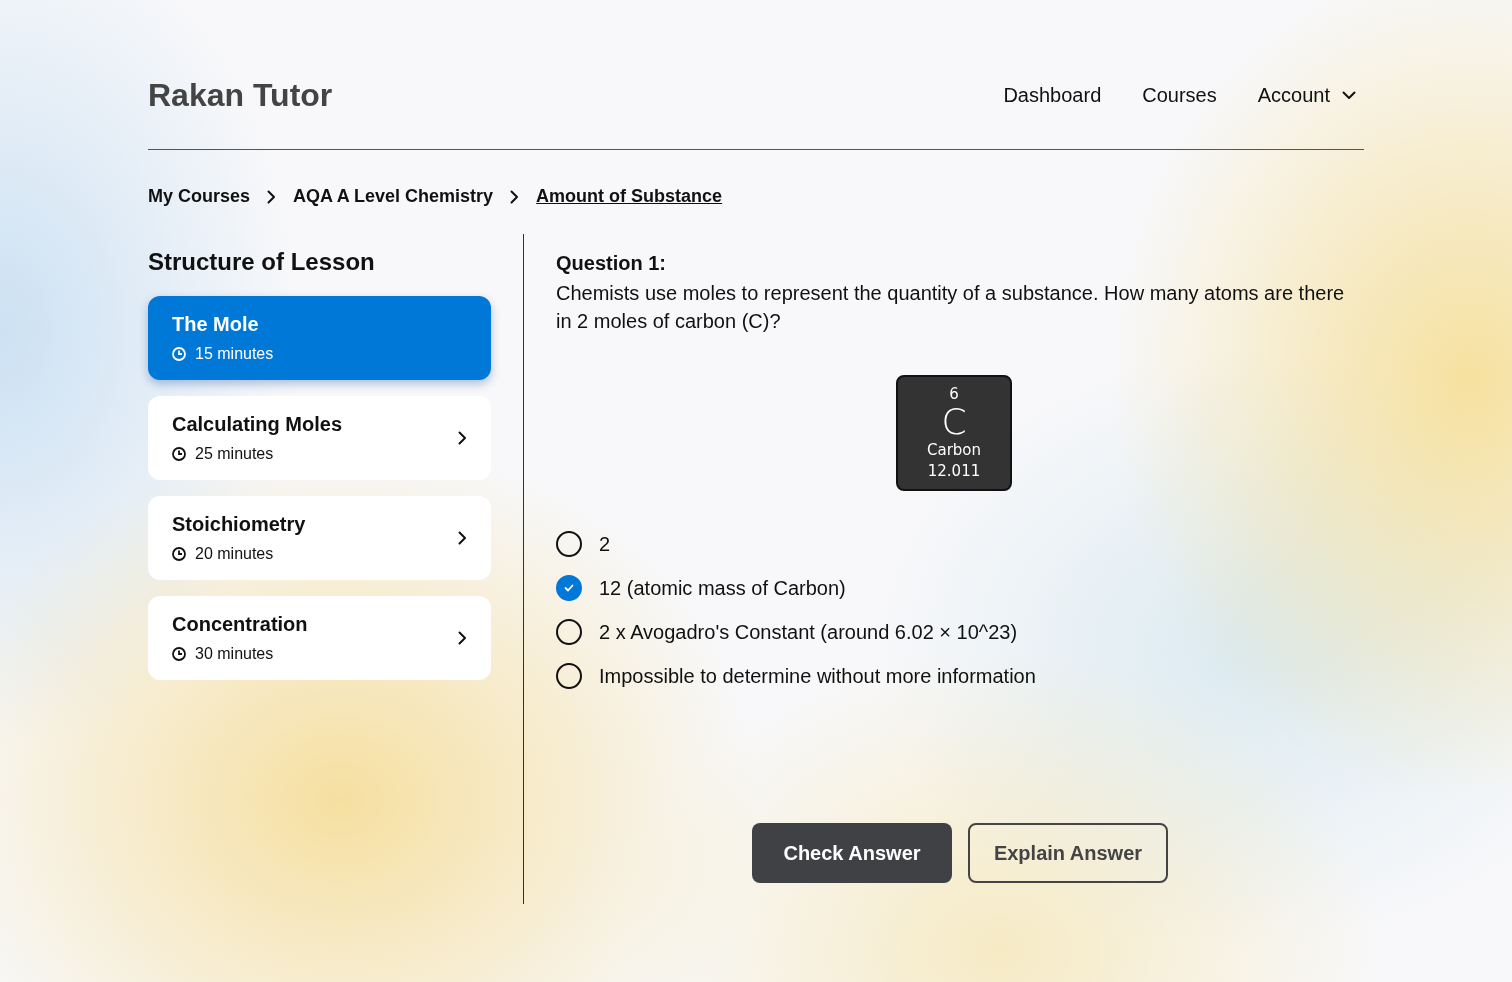  I want to click on lesson-title: Calculating Moles, so click(257, 424).